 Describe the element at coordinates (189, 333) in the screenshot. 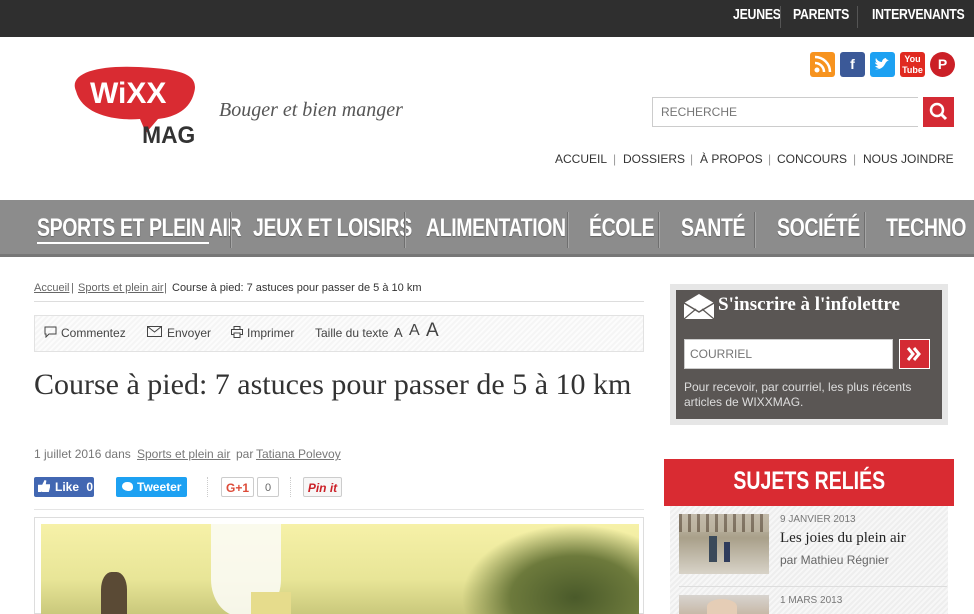

I see `send-link: Envoyer` at that location.